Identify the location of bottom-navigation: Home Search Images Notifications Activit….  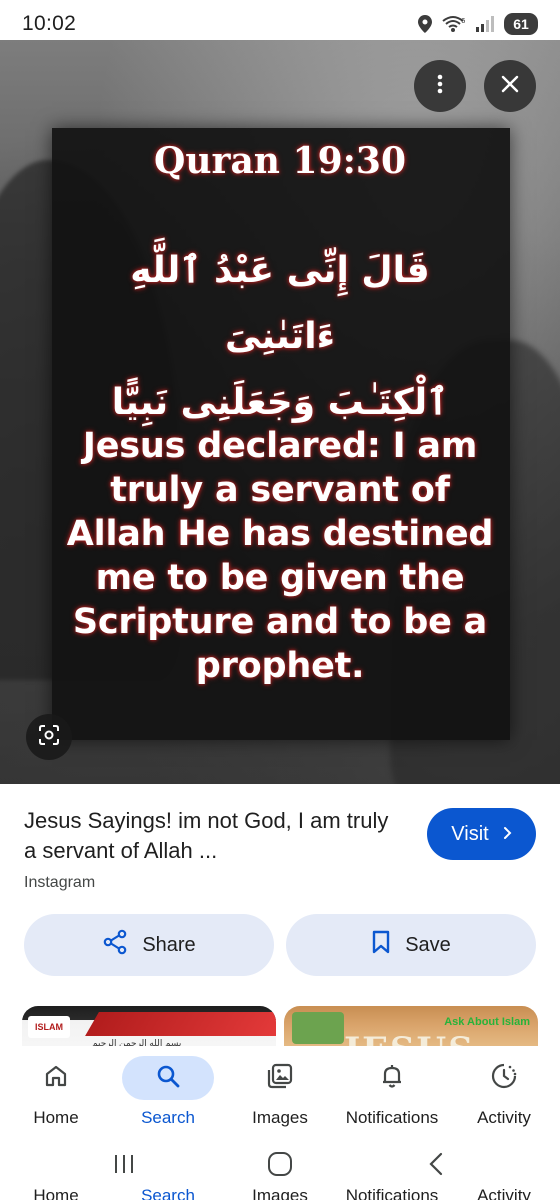
(280, 1091).